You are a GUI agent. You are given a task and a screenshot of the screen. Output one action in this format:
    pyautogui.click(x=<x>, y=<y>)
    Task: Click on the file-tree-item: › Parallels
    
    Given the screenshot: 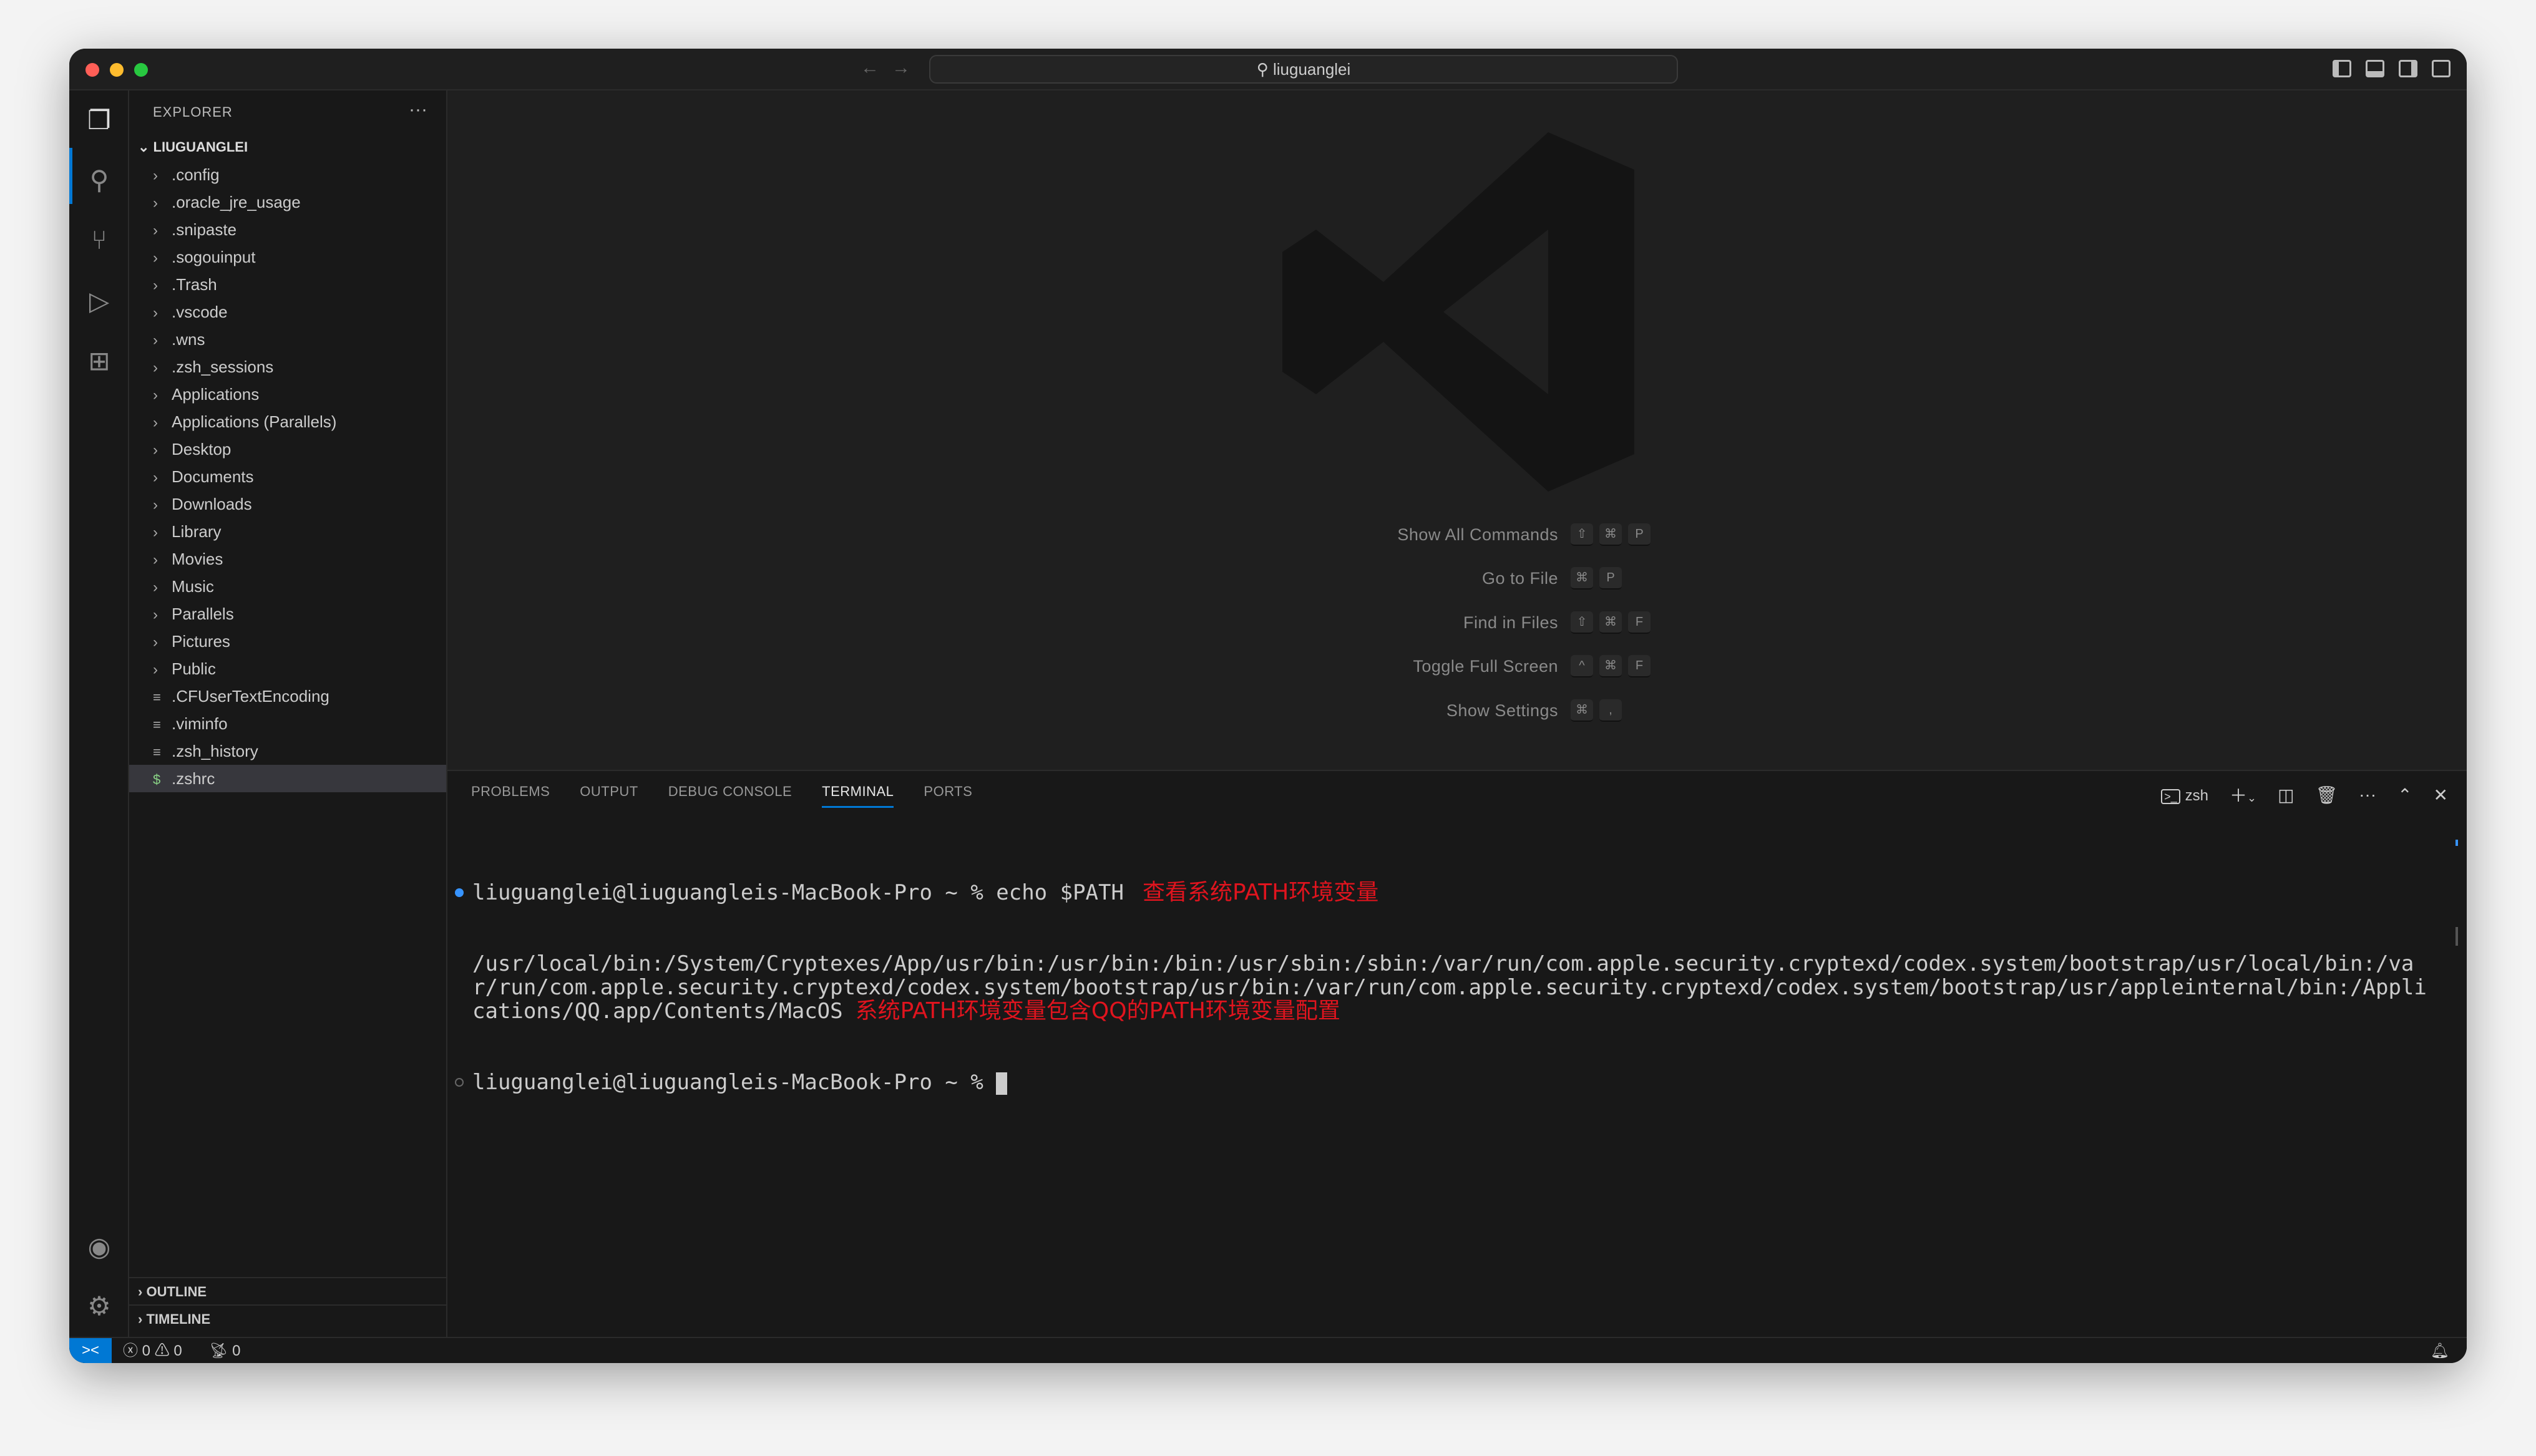 What is the action you would take?
    pyautogui.click(x=287, y=614)
    